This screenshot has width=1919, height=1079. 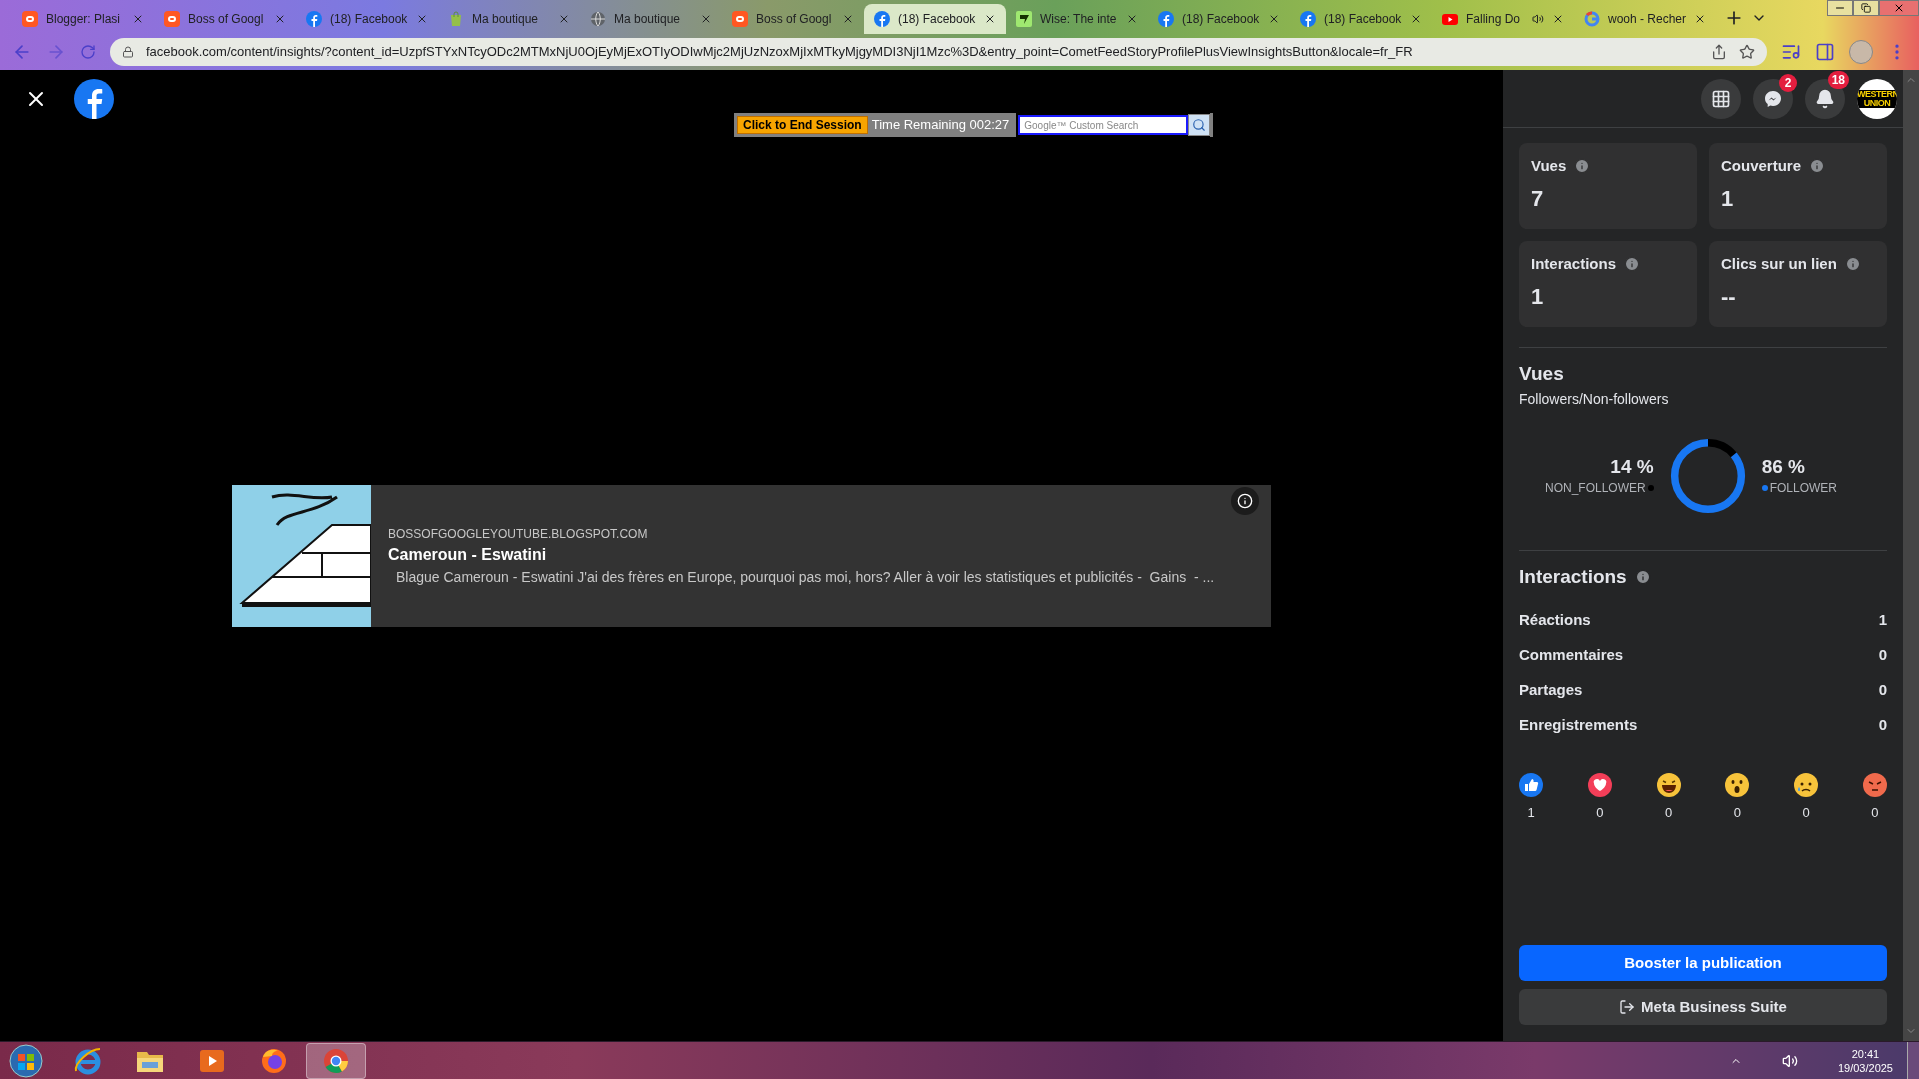 I want to click on messenger-icon, so click(x=1773, y=98).